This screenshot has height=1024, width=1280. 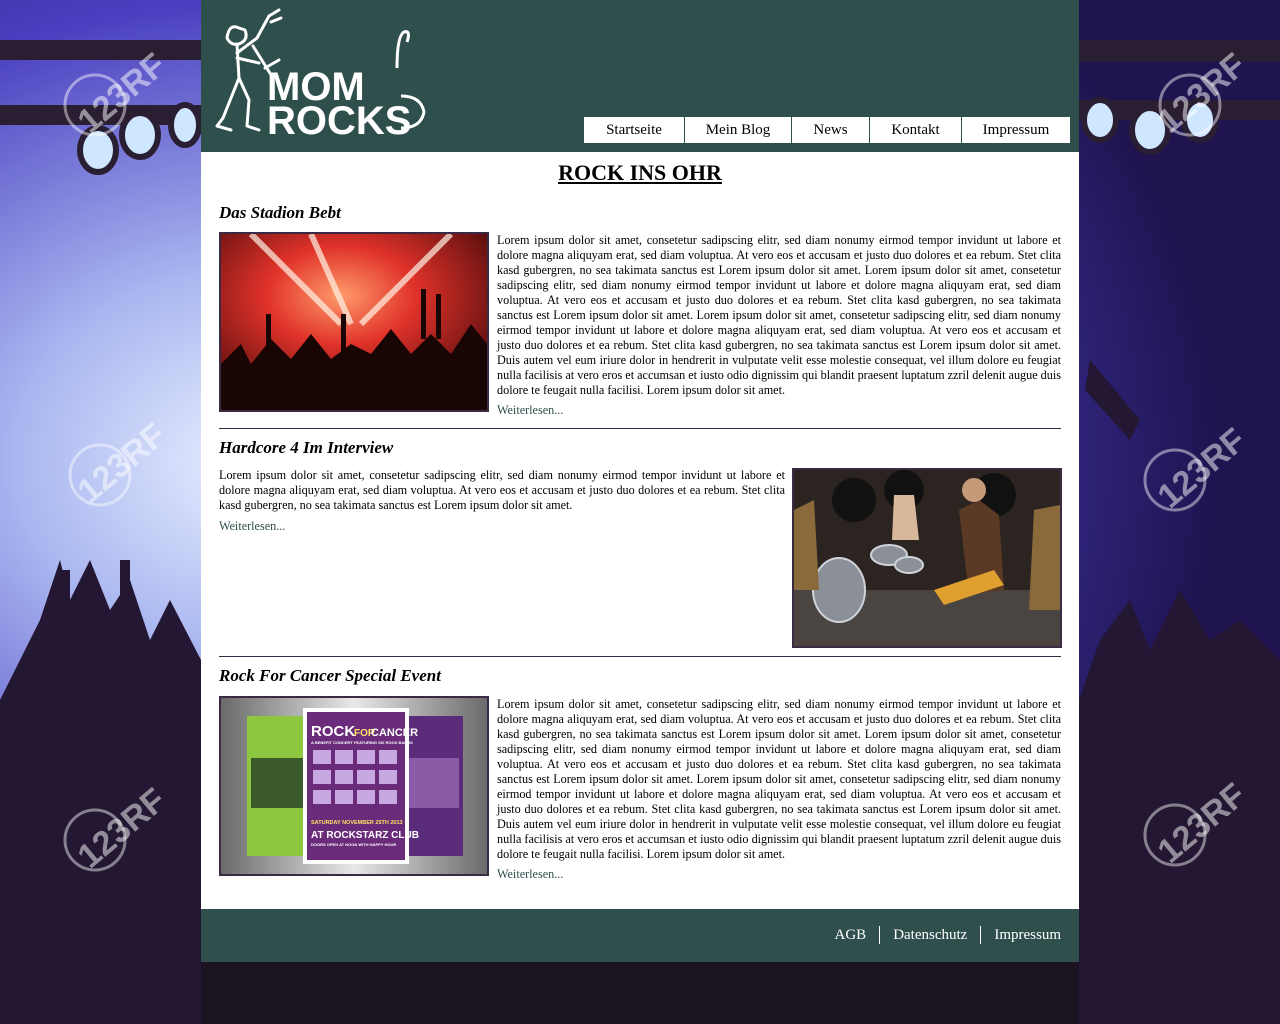 I want to click on footer-nav: AGB Datenschutz Impressum, so click(x=941, y=935).